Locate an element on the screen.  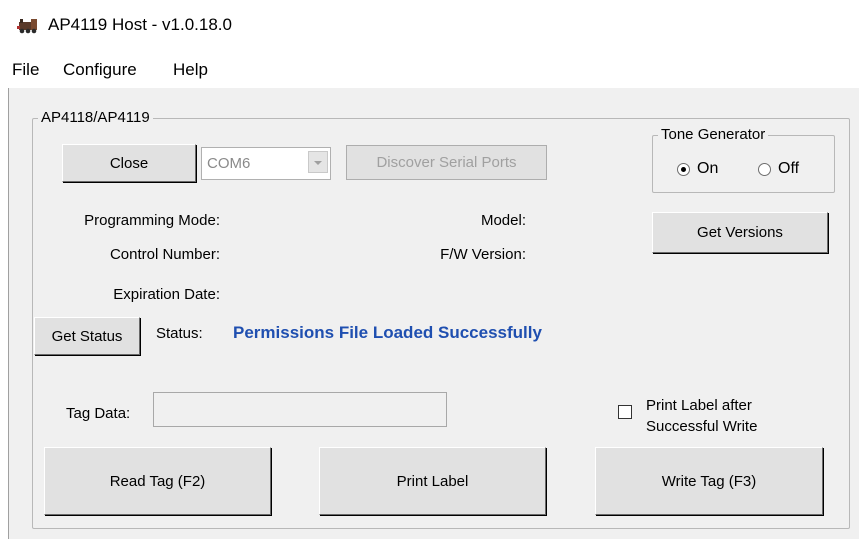
tone-on-radio is located at coordinates (683, 169).